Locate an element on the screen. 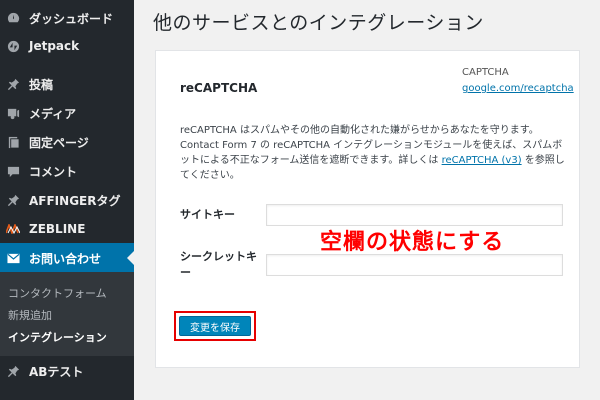 The height and width of the screenshot is (400, 600). sidebar-item-label: お問い合わせ is located at coordinates (65, 258).